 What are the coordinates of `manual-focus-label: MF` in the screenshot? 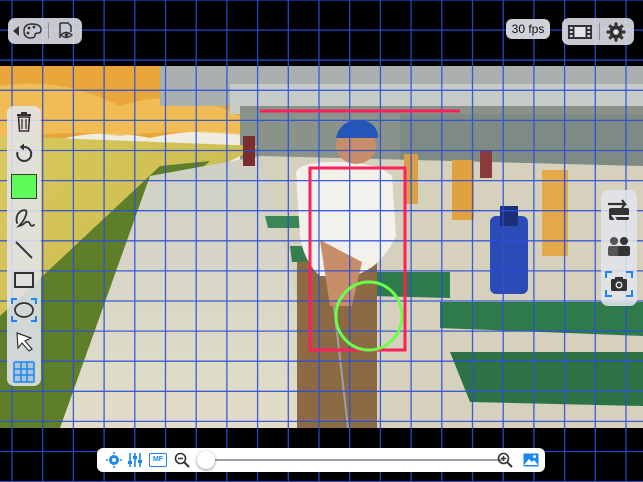 It's located at (158, 460).